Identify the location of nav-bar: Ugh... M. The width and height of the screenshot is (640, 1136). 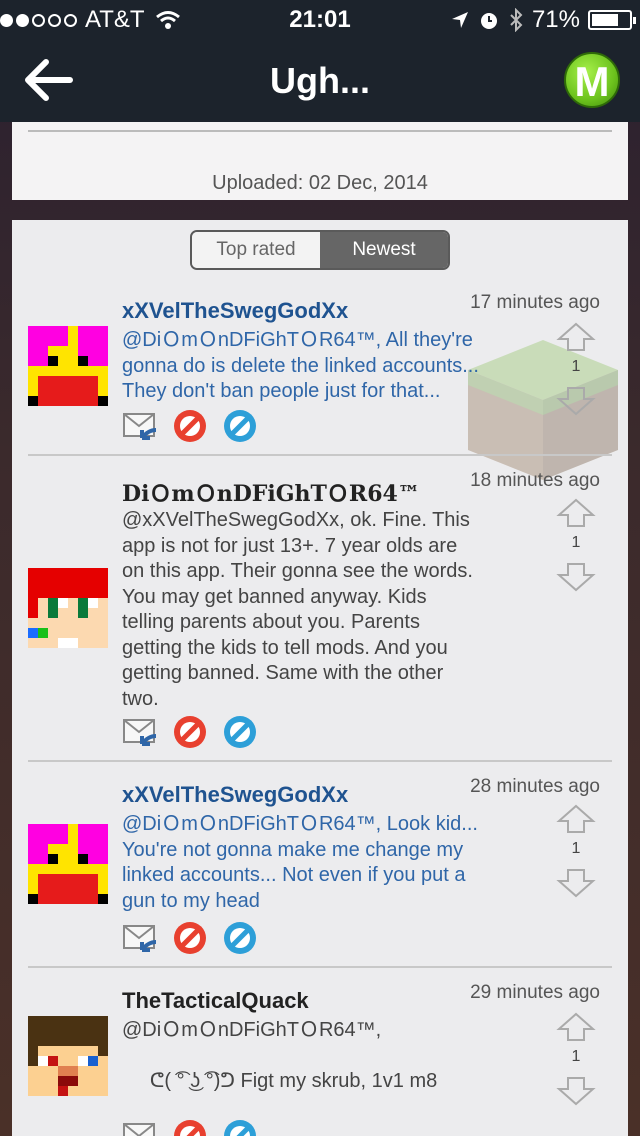
(320, 81).